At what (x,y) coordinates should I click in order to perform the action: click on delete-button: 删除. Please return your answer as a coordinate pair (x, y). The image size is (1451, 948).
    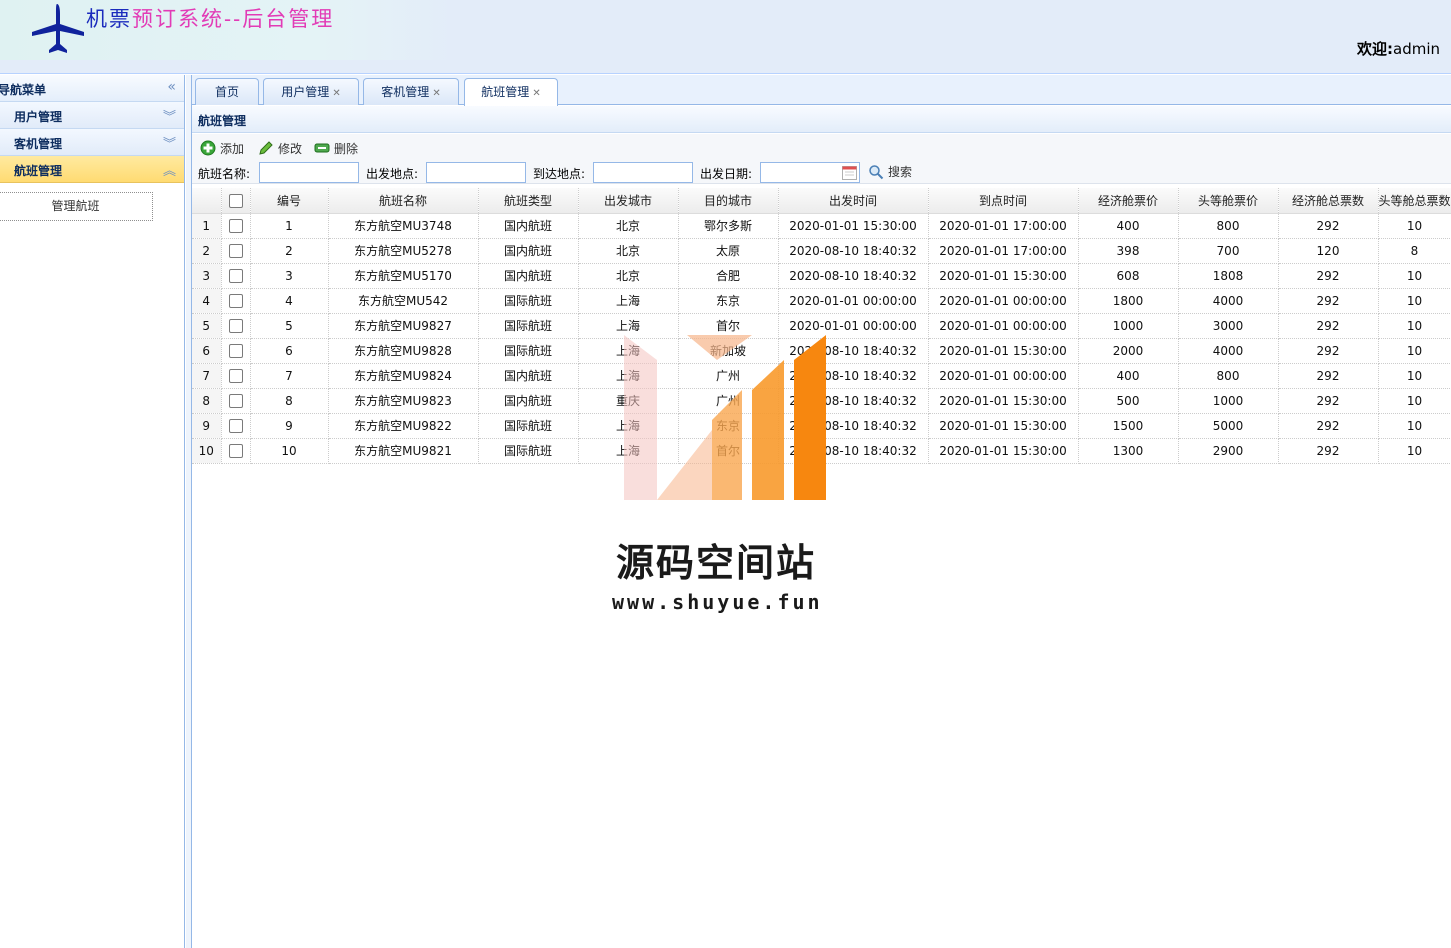
    Looking at the image, I should click on (336, 148).